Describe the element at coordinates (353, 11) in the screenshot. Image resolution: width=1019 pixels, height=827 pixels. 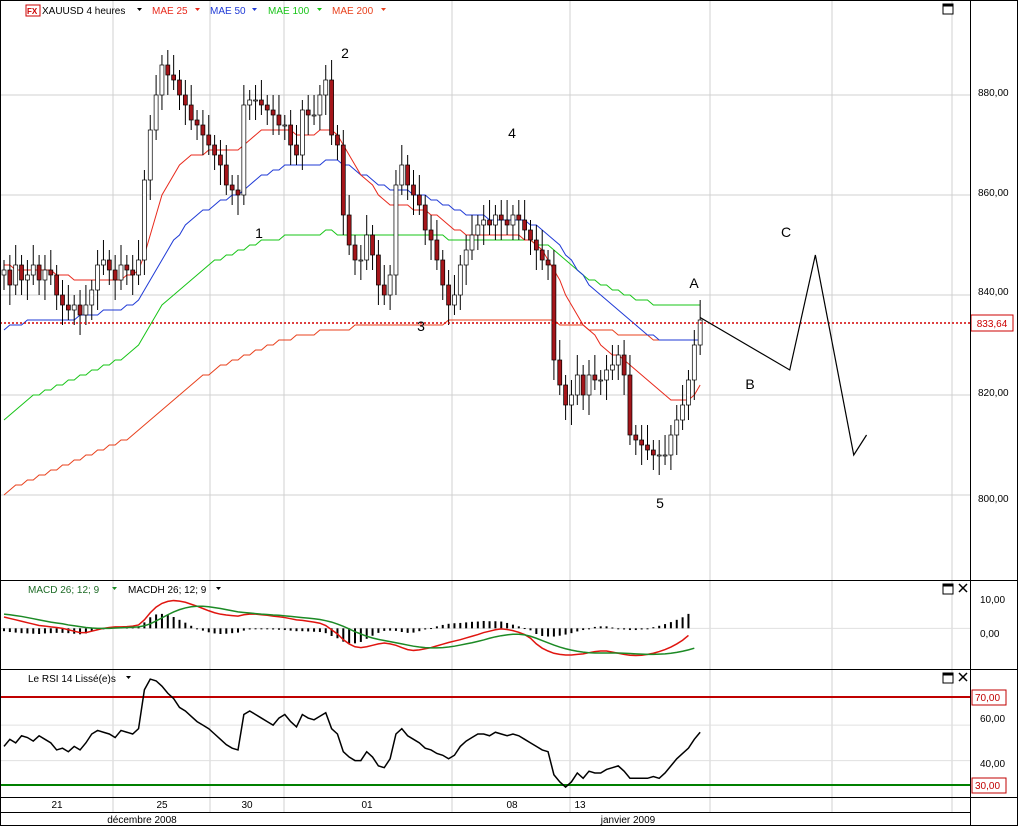
I see `indicator-mae-200: MAE 200` at that location.